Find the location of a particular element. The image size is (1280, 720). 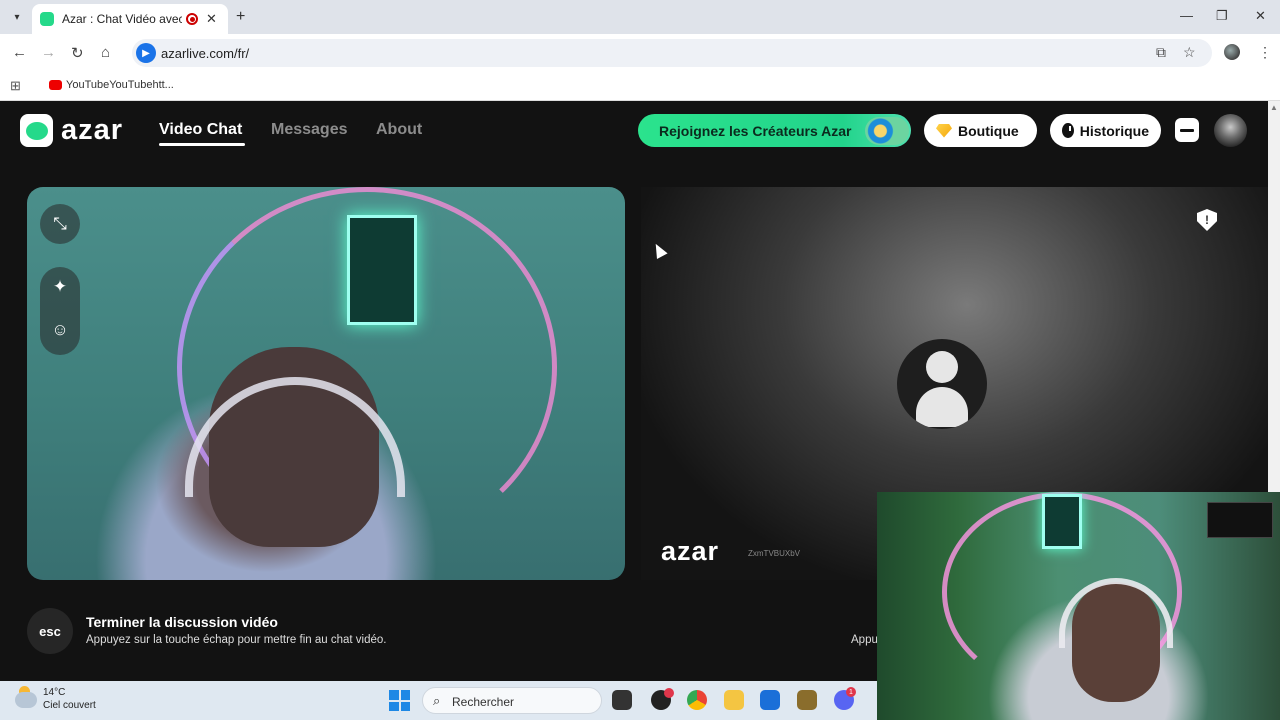

history-button: Historique is located at coordinates (1105, 130).